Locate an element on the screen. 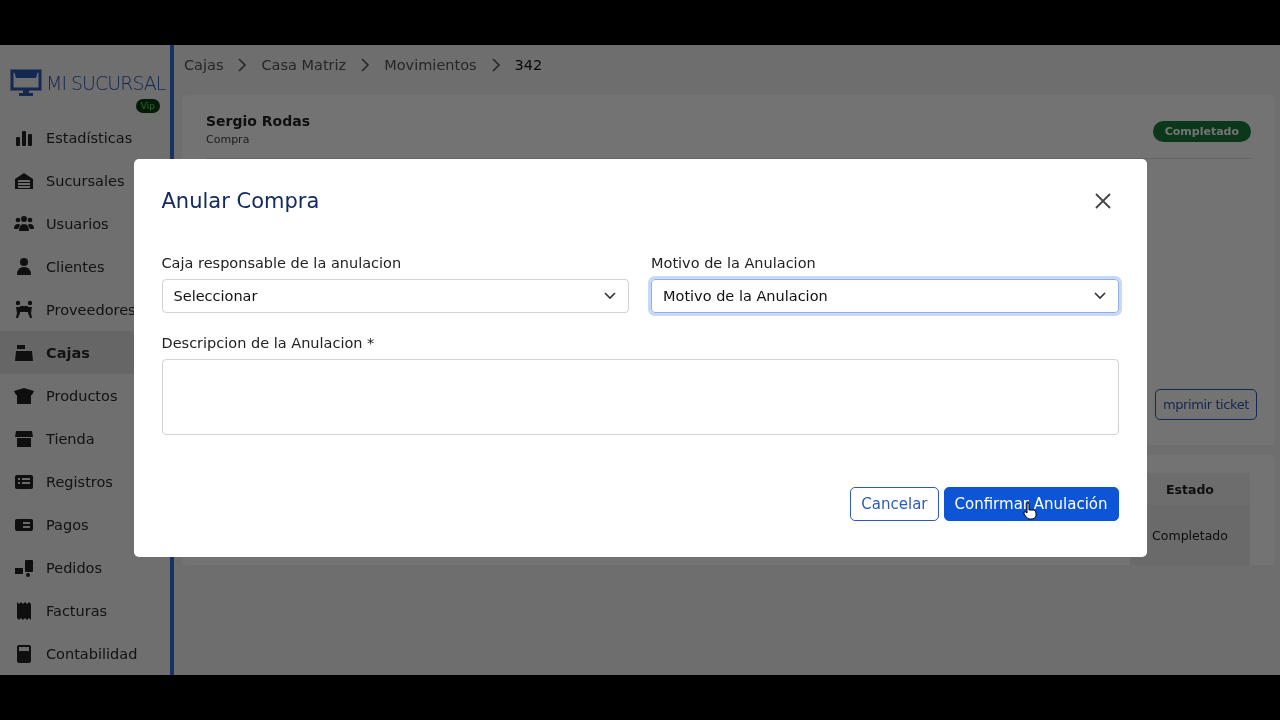 This screenshot has height=720, width=1280. customer-name: Sergio Rodas is located at coordinates (258, 121).